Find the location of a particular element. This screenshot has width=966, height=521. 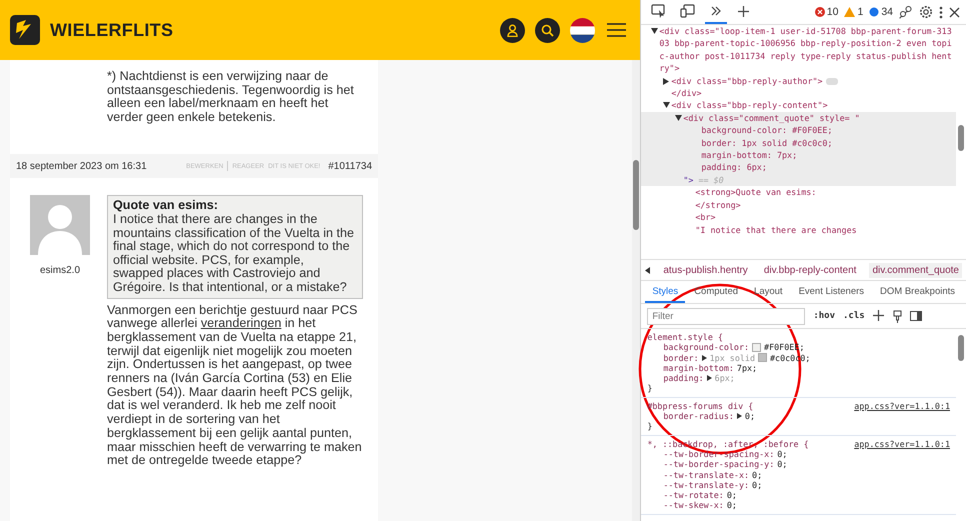

dom-node-markup: <div class="comment_quote" style= " is located at coordinates (771, 118).